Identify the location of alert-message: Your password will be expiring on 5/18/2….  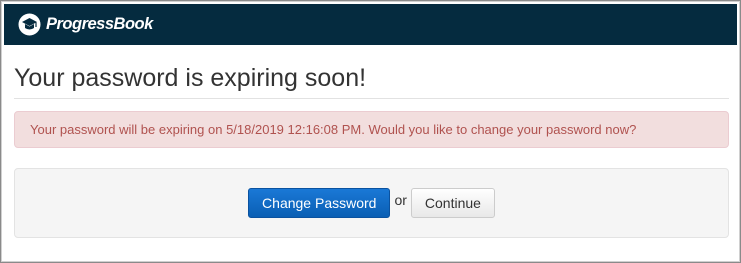
(333, 129).